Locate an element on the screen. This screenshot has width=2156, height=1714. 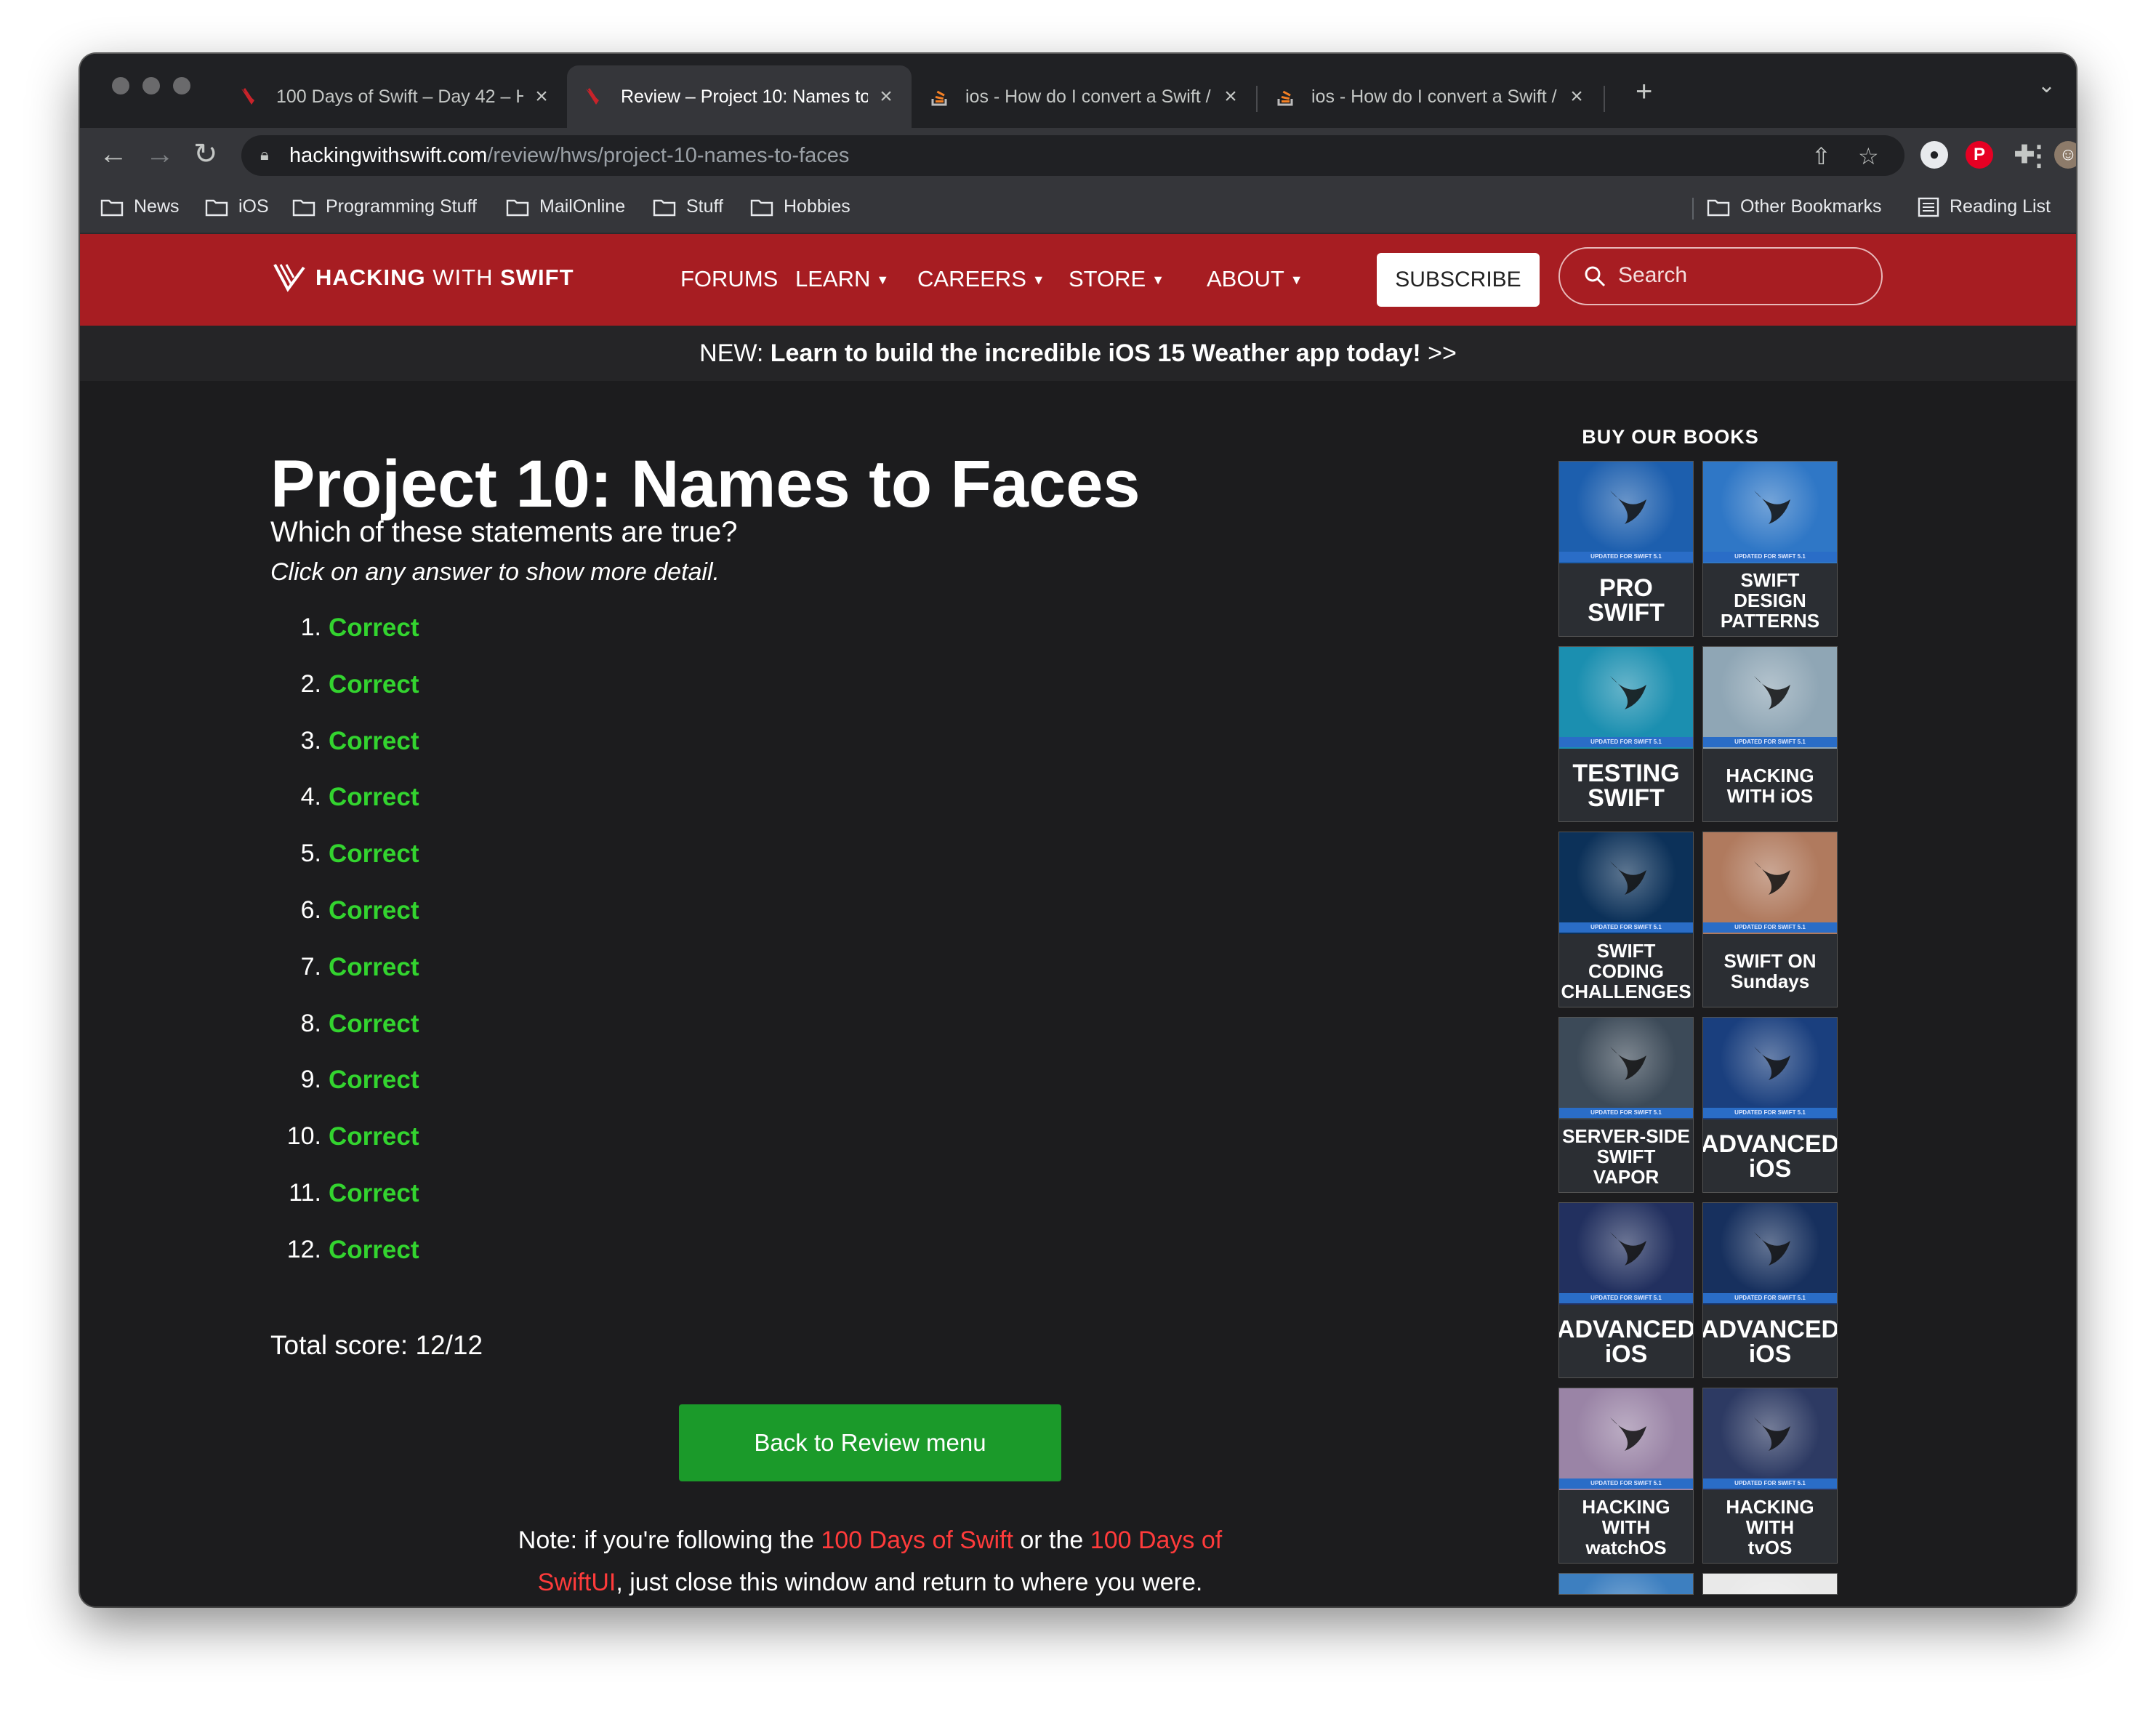
total-score: Total score: 12/12 is located at coordinates (376, 1345).